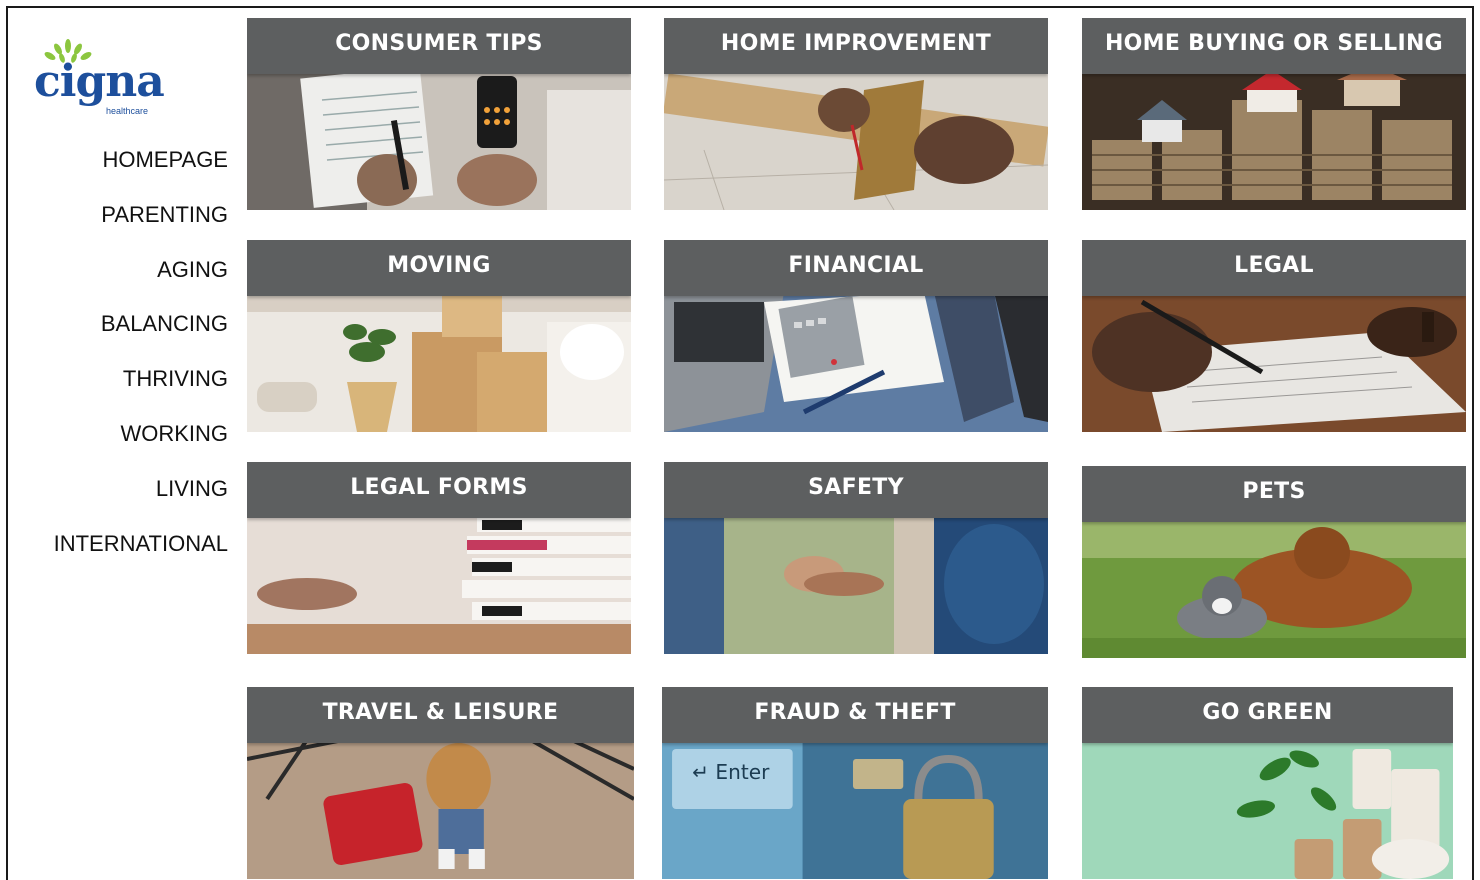 This screenshot has height=880, width=1480. I want to click on tile-title: HOME BUYING OR SELLING, so click(1274, 46).